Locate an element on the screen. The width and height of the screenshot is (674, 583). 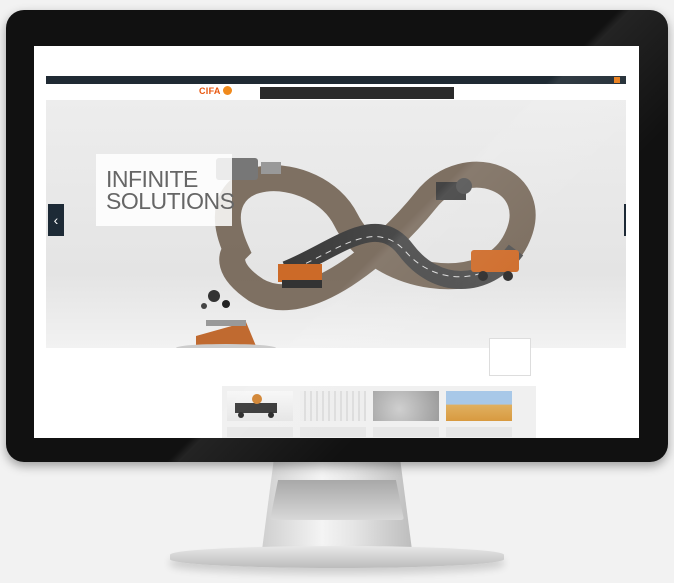
slider-next-button: › is located at coordinates (625, 220).